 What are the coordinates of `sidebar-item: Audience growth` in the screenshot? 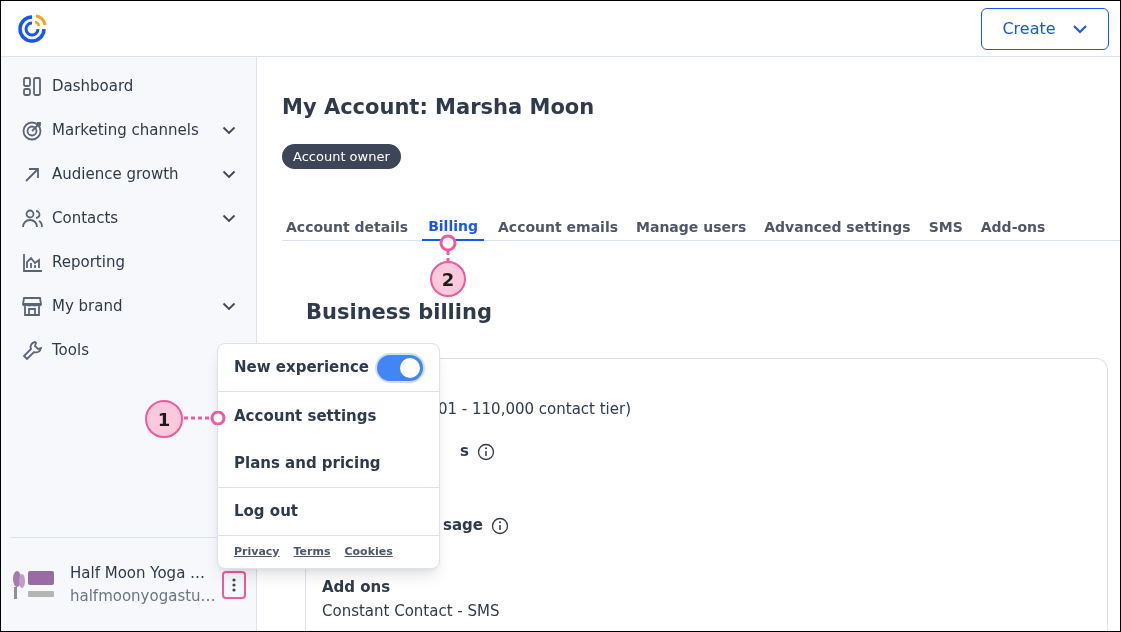 It's located at (128, 174).